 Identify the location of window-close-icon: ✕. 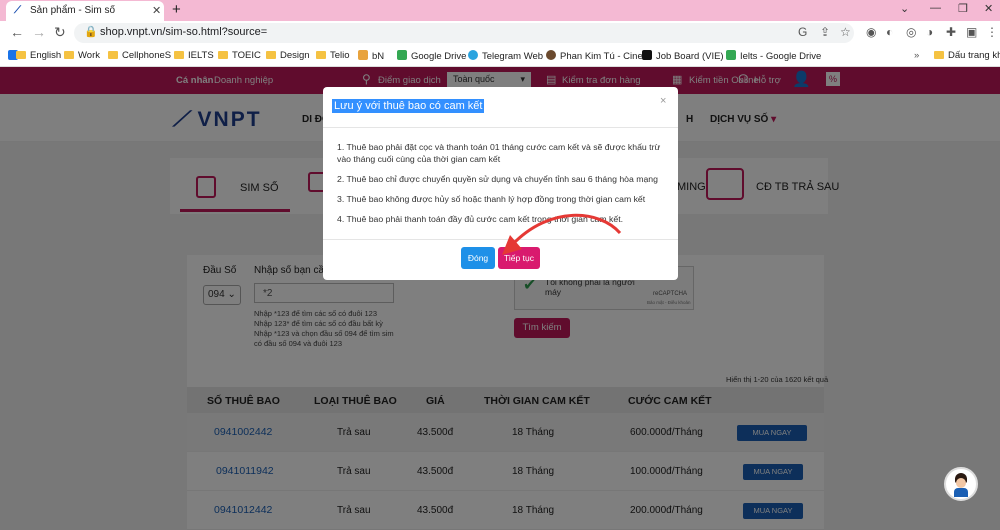
(988, 8).